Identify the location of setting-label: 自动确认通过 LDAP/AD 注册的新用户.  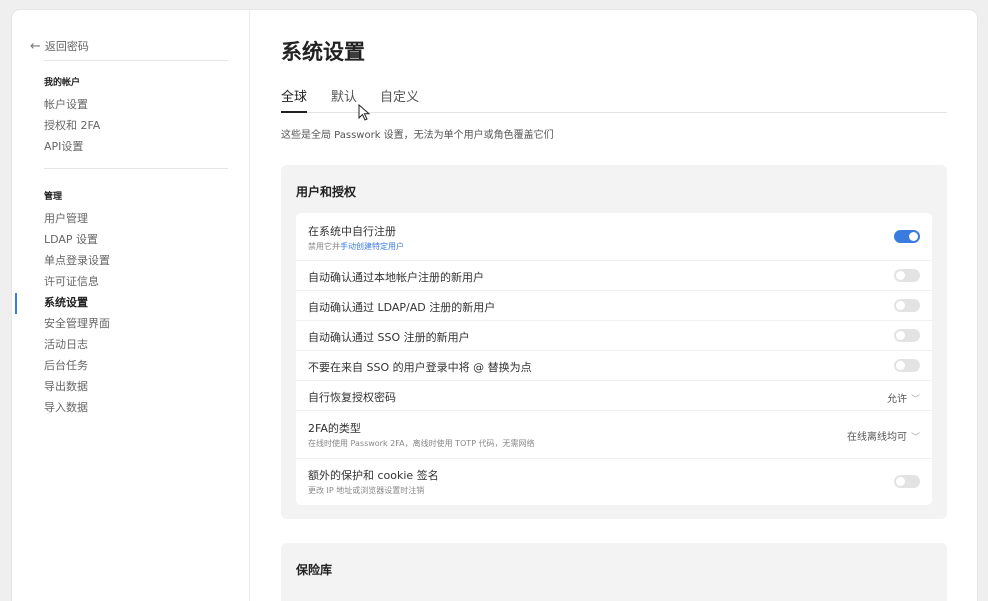
(402, 307).